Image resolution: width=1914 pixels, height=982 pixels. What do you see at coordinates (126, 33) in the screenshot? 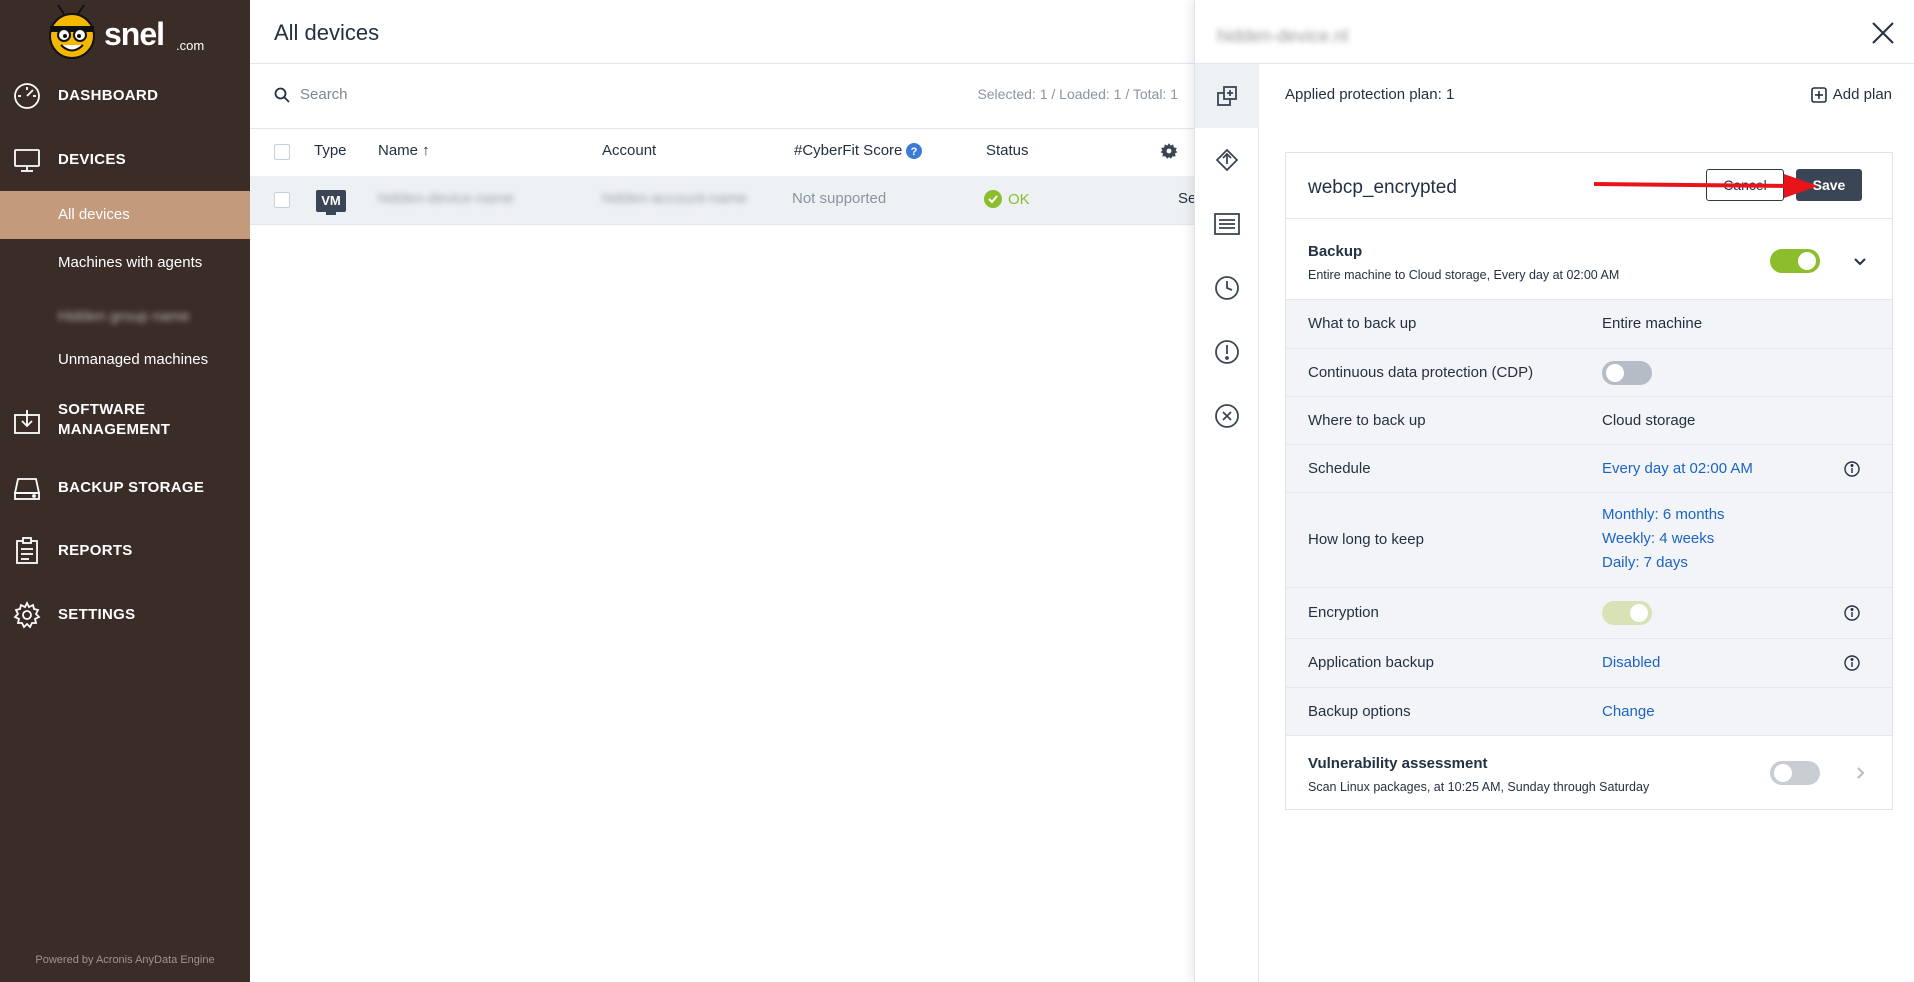
I see `brand-logo: snel .com` at bounding box center [126, 33].